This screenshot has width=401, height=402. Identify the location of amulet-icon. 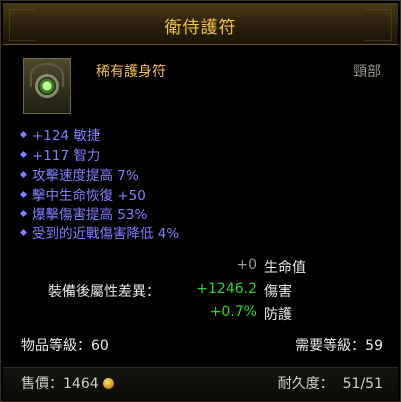
(47, 86).